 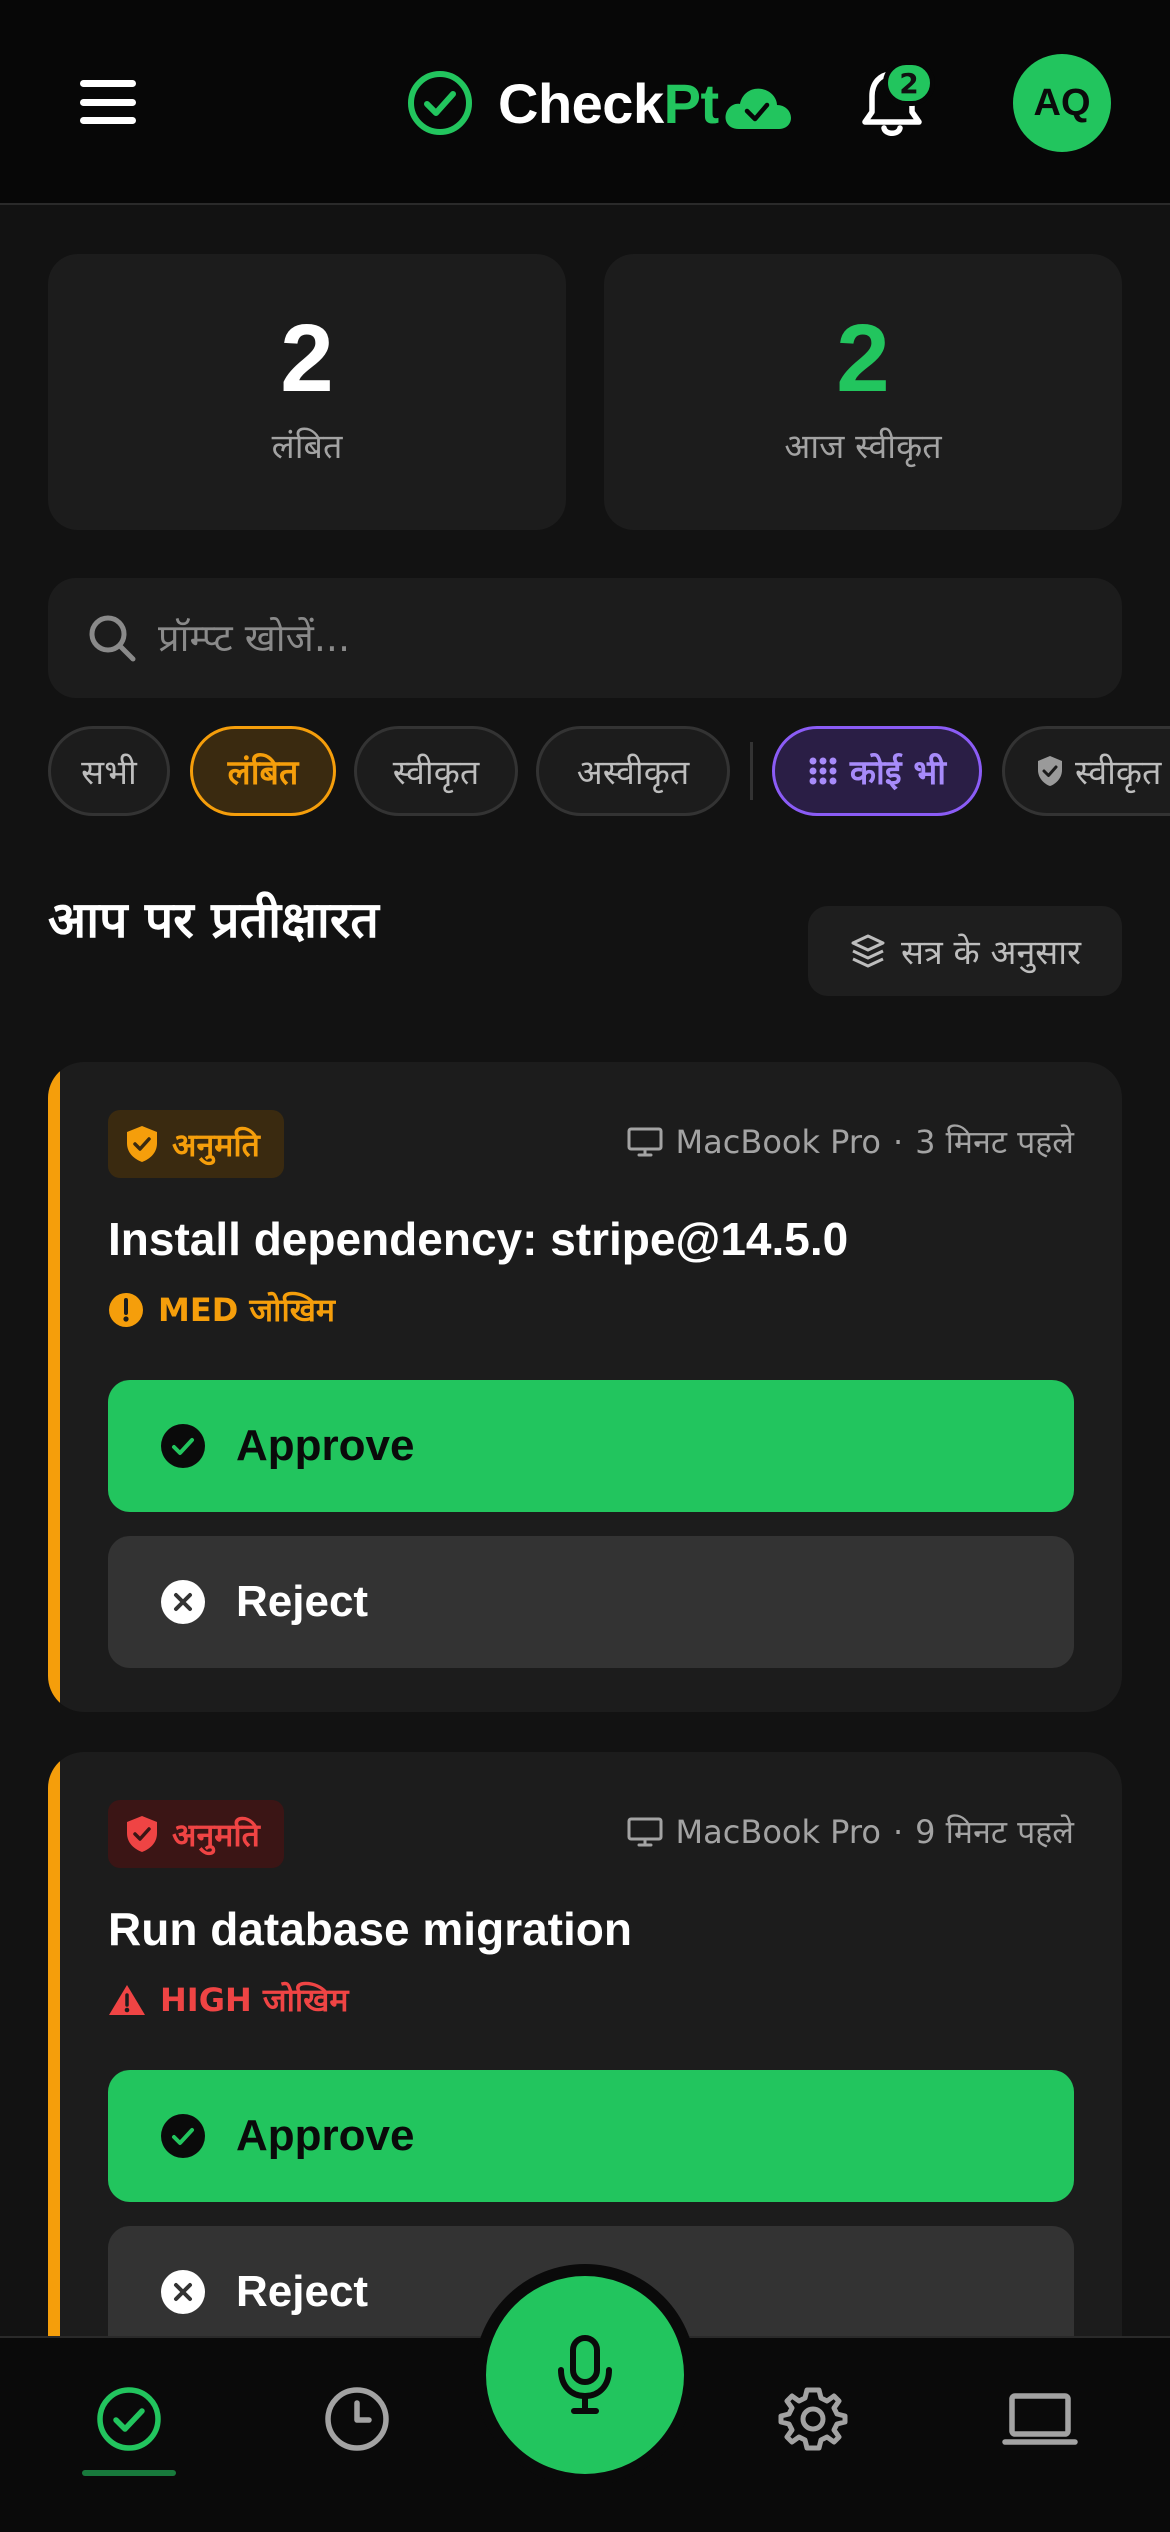 I want to click on app-header: CheckPt 2 AQ, so click(x=585, y=102).